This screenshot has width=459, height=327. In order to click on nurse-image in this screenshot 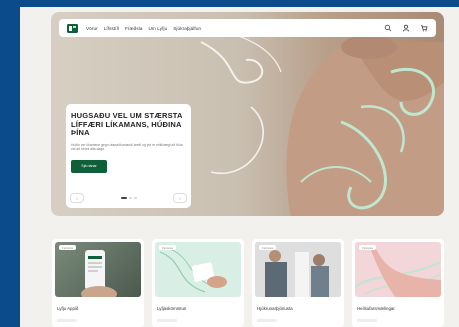, I will do `click(298, 269)`.